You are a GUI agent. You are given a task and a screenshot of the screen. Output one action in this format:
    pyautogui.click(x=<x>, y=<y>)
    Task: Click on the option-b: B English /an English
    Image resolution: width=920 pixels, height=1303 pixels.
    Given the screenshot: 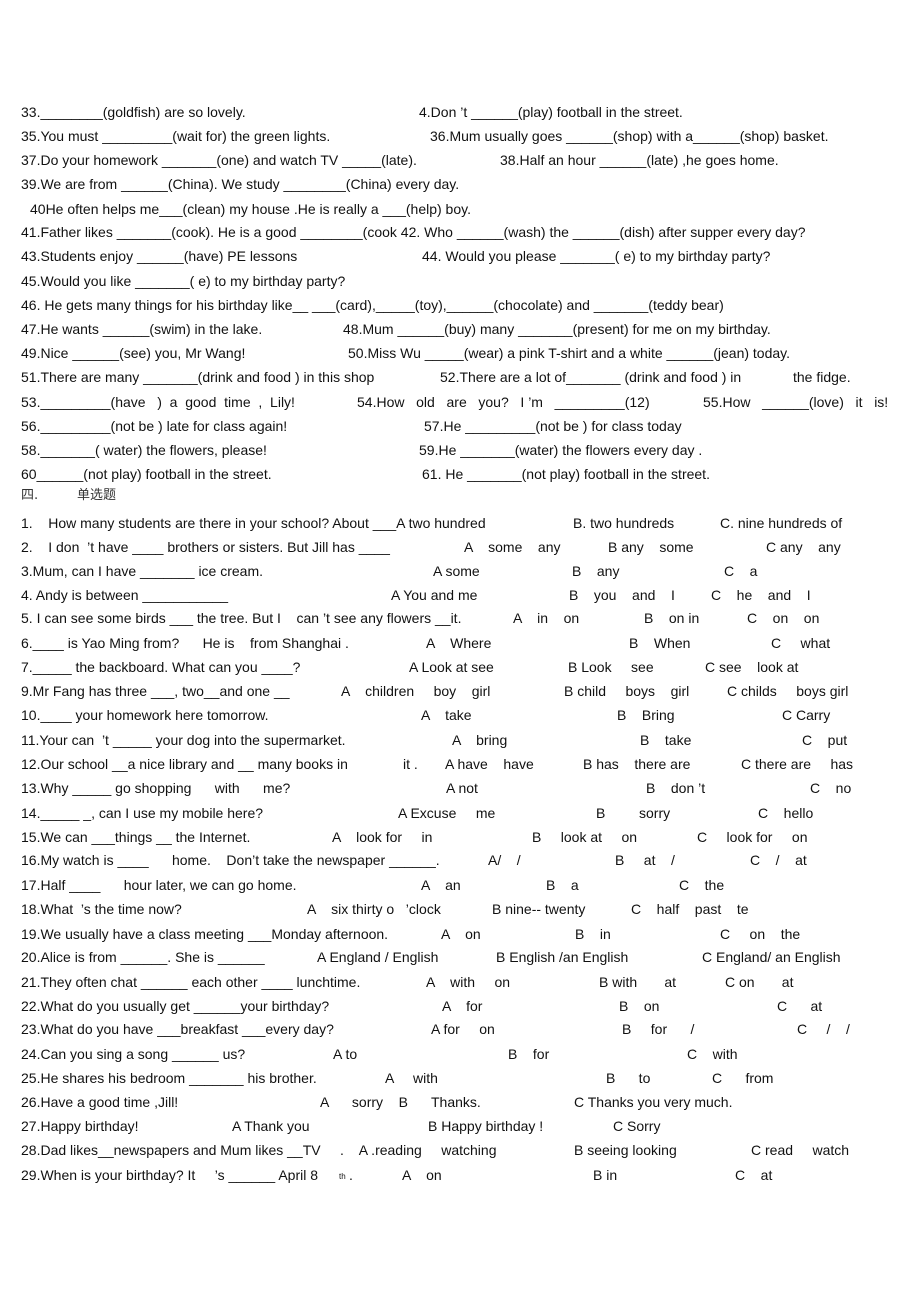 What is the action you would take?
    pyautogui.click(x=562, y=957)
    